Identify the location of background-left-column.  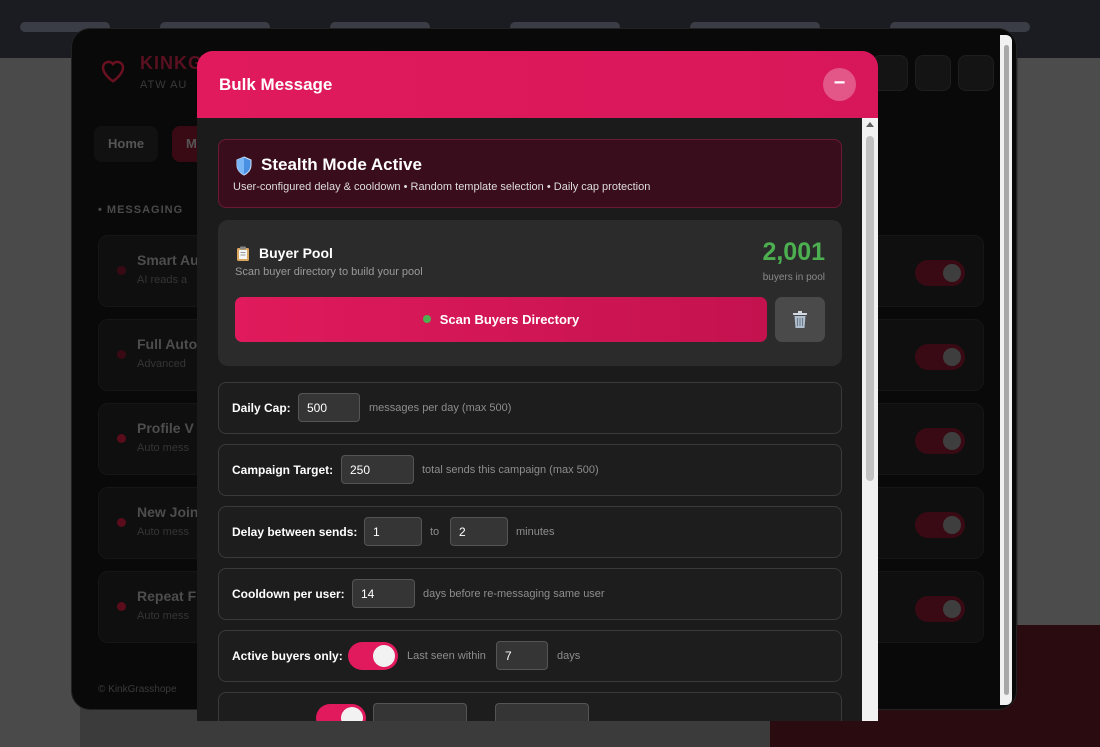
(40, 402).